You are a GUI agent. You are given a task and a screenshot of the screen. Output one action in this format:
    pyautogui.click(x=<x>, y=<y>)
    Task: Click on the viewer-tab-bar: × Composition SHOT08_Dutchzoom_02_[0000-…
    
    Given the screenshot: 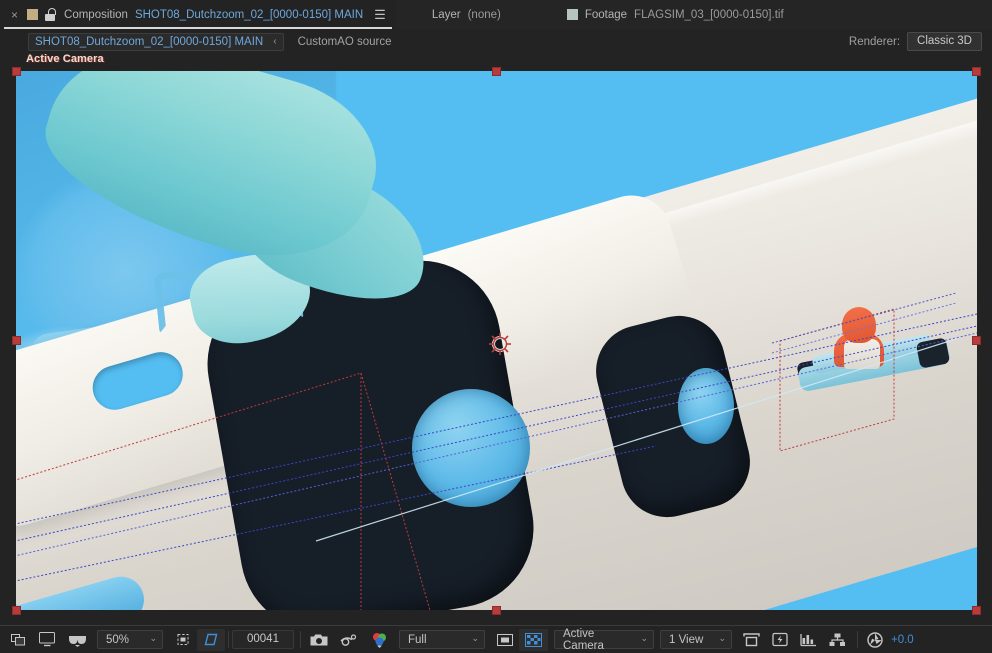 What is the action you would take?
    pyautogui.click(x=496, y=14)
    